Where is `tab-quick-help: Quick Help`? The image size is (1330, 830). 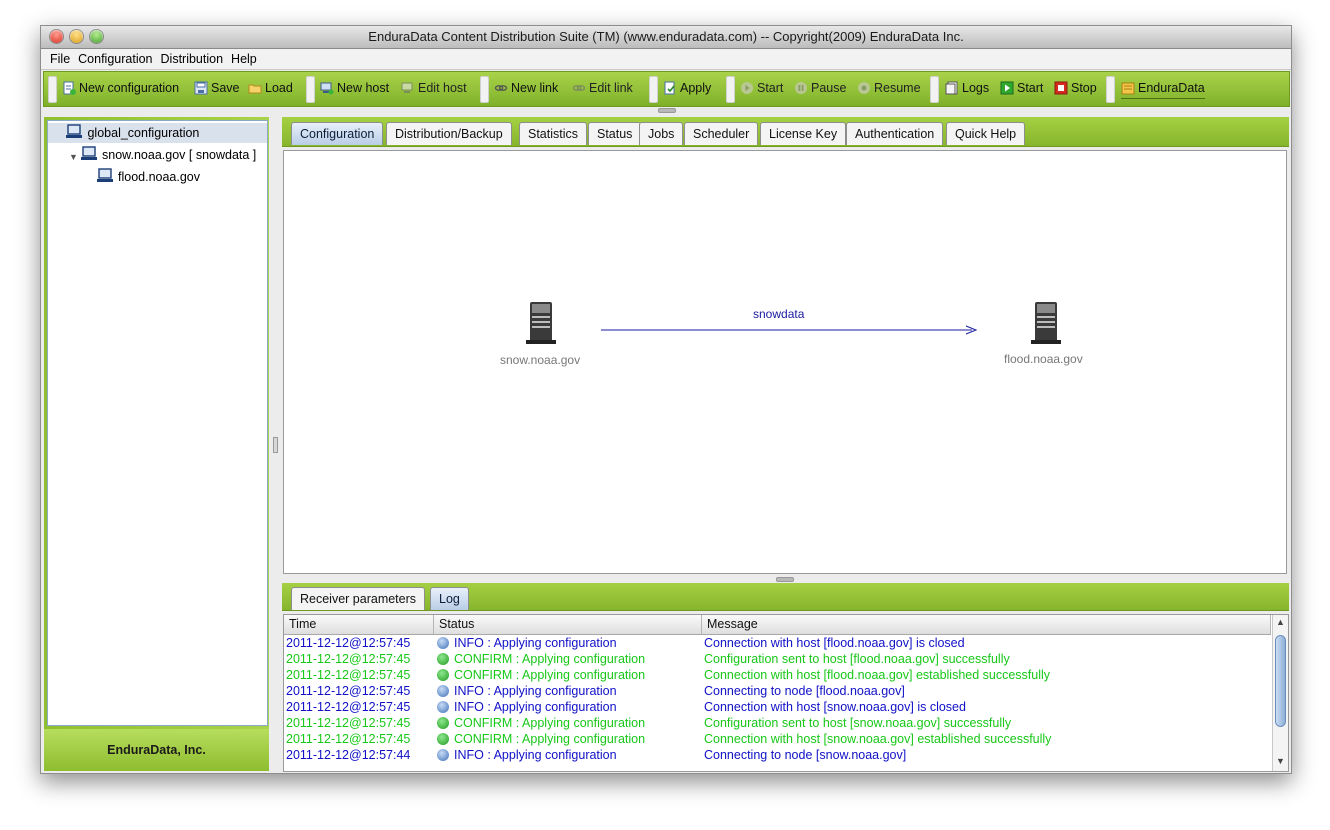
tab-quick-help: Quick Help is located at coordinates (986, 133).